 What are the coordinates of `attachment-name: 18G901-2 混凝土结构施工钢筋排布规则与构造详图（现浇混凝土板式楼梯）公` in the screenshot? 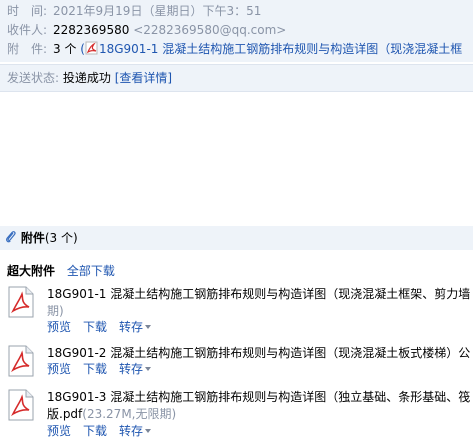 It's located at (258, 353).